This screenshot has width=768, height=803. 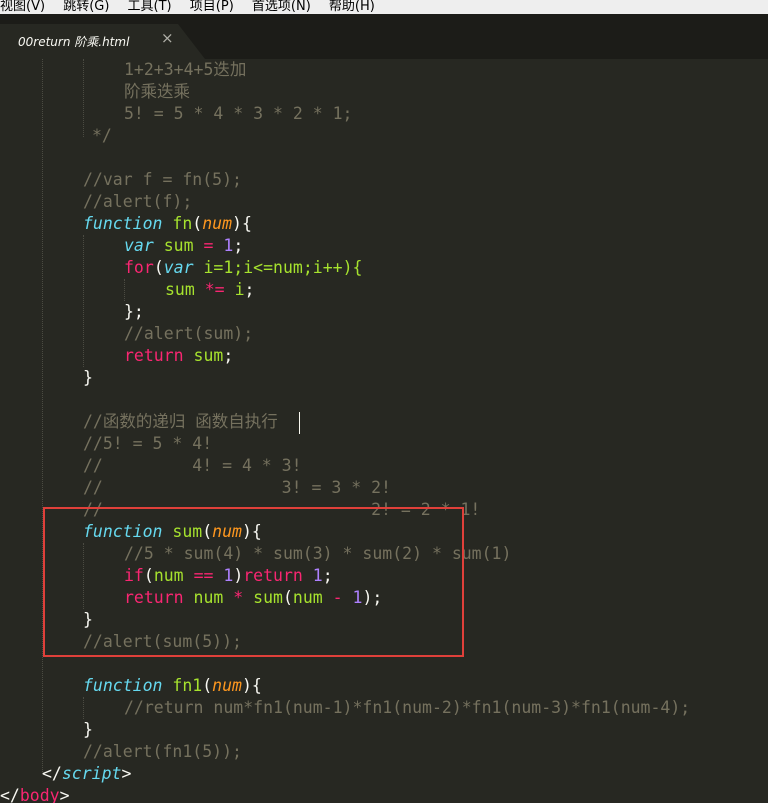 What do you see at coordinates (162, 179) in the screenshot?
I see `code-line: //var f = fn(5);` at bounding box center [162, 179].